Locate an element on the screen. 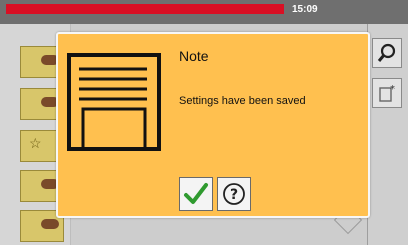 This screenshot has height=245, width=408. new-item-button: * is located at coordinates (387, 93).